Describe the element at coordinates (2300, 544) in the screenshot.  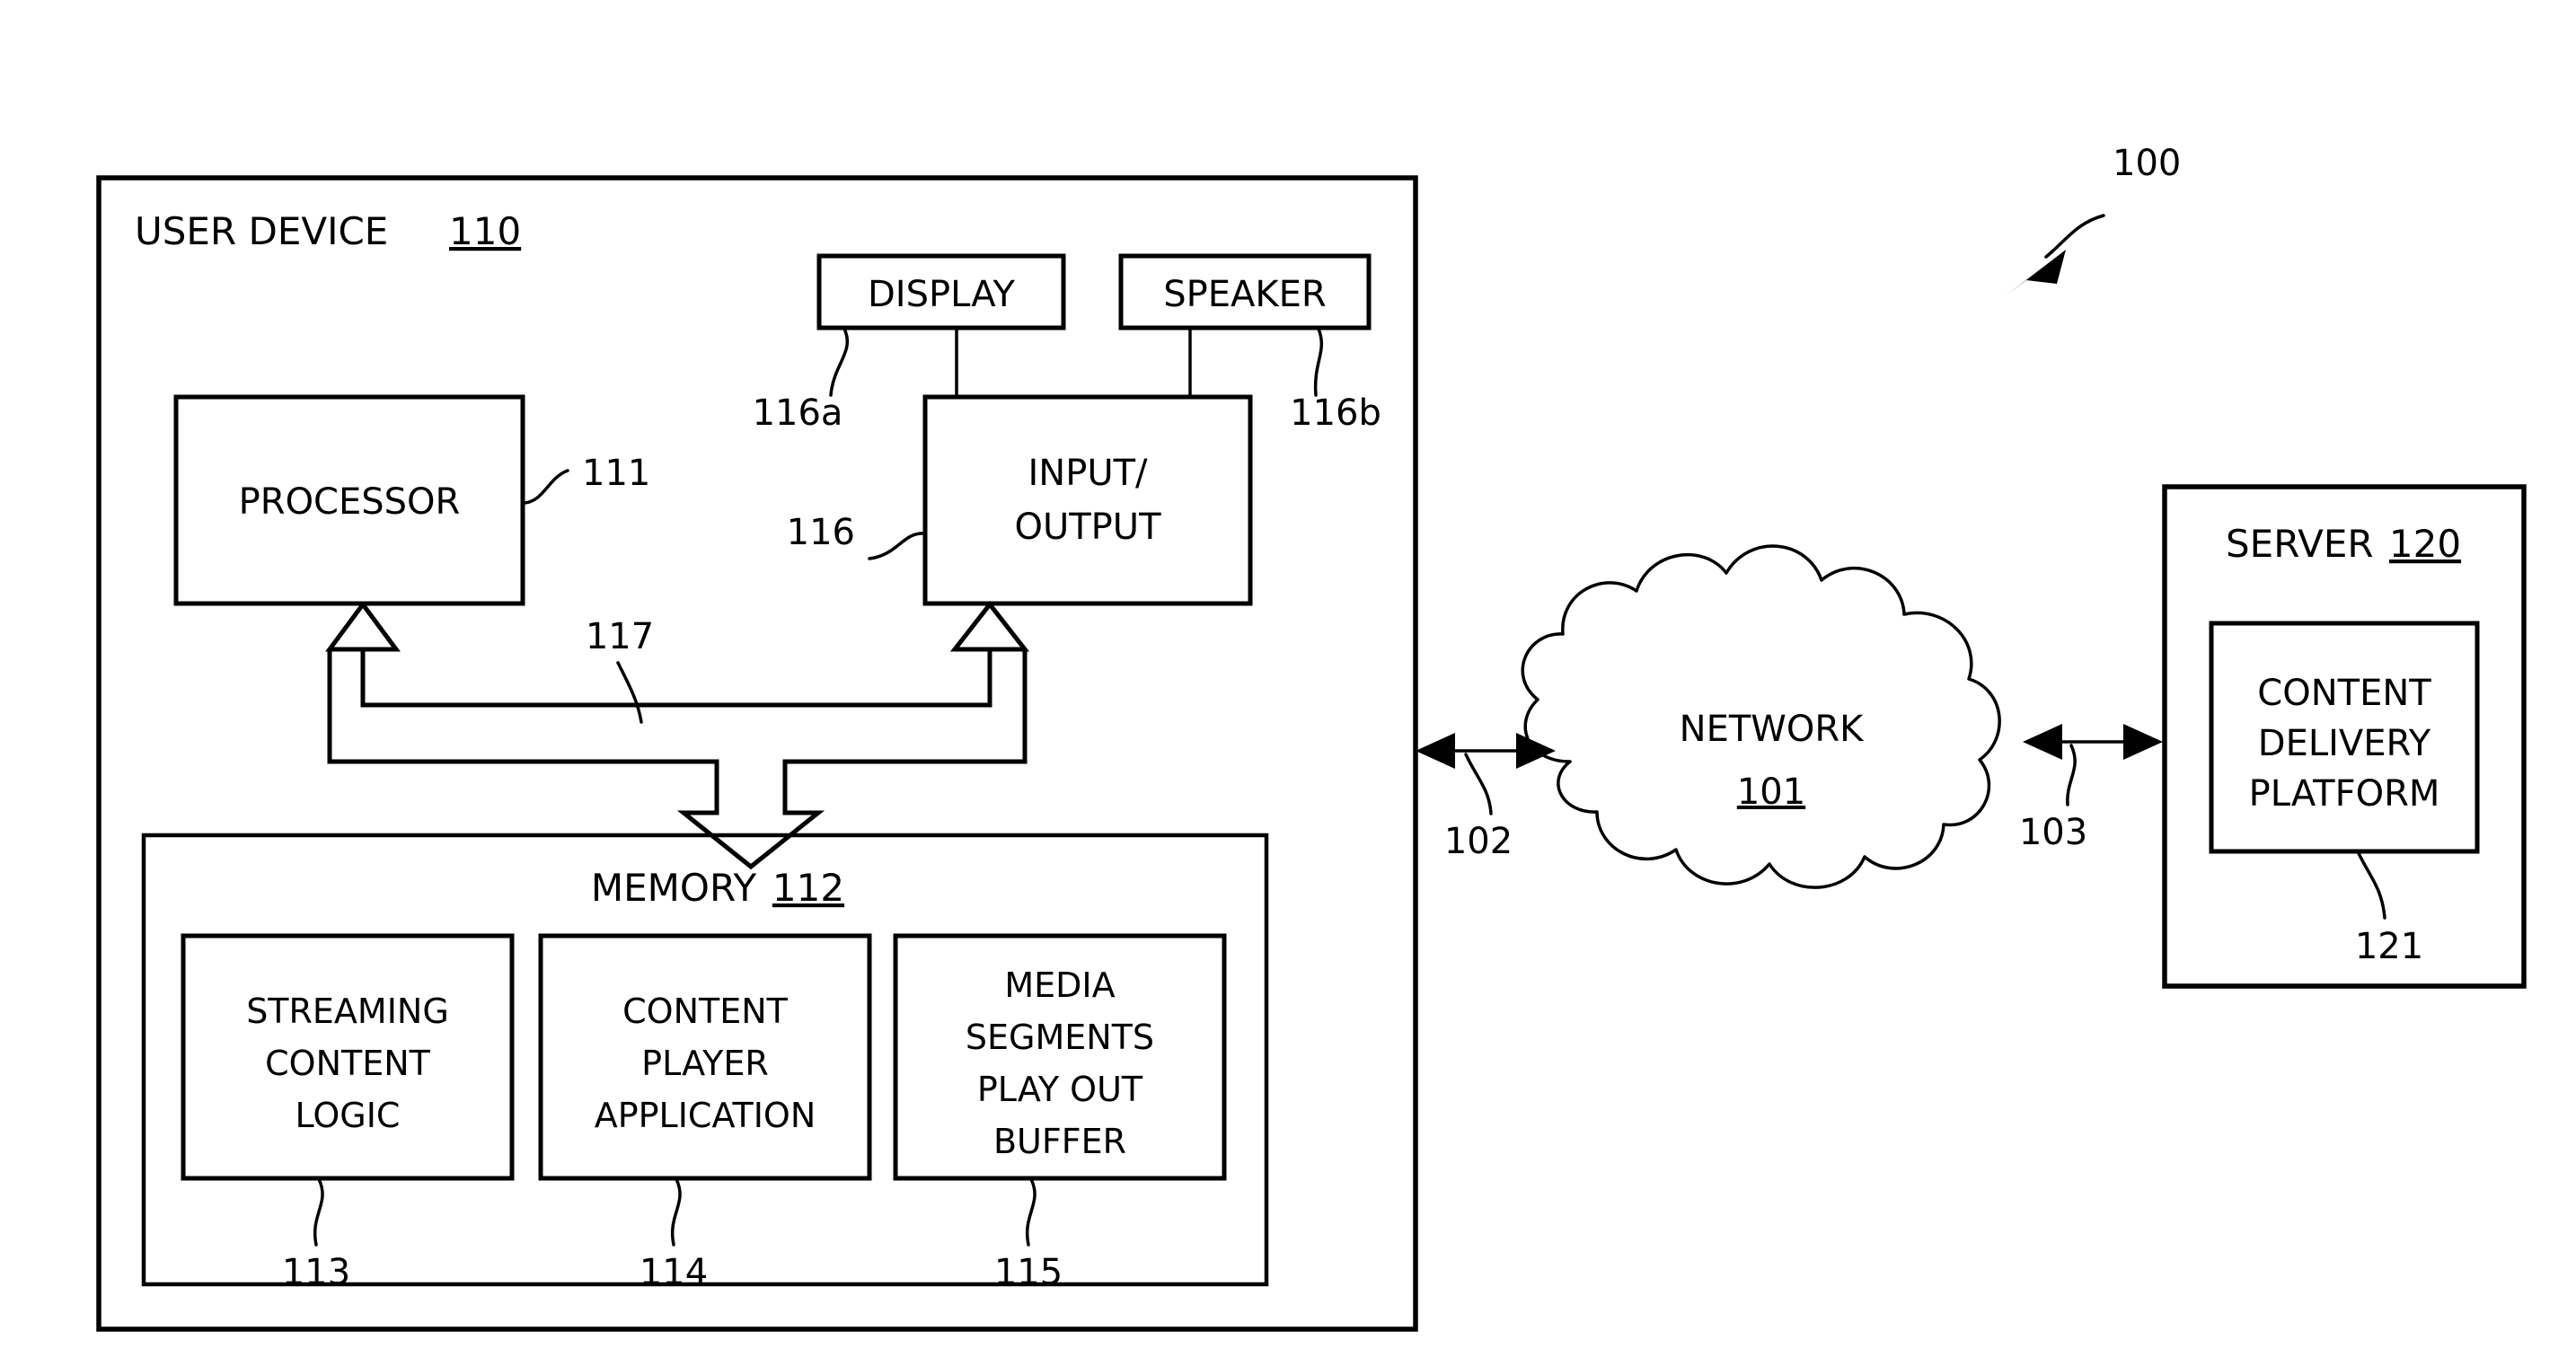
I see `server-title: SERVER` at that location.